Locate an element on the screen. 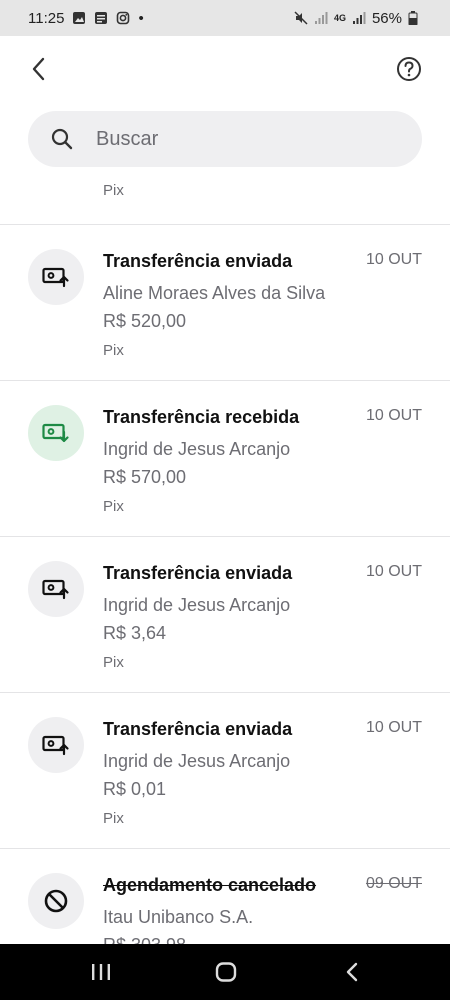 The height and width of the screenshot is (1000, 450). item-date: 09 OUT is located at coordinates (393, 883).